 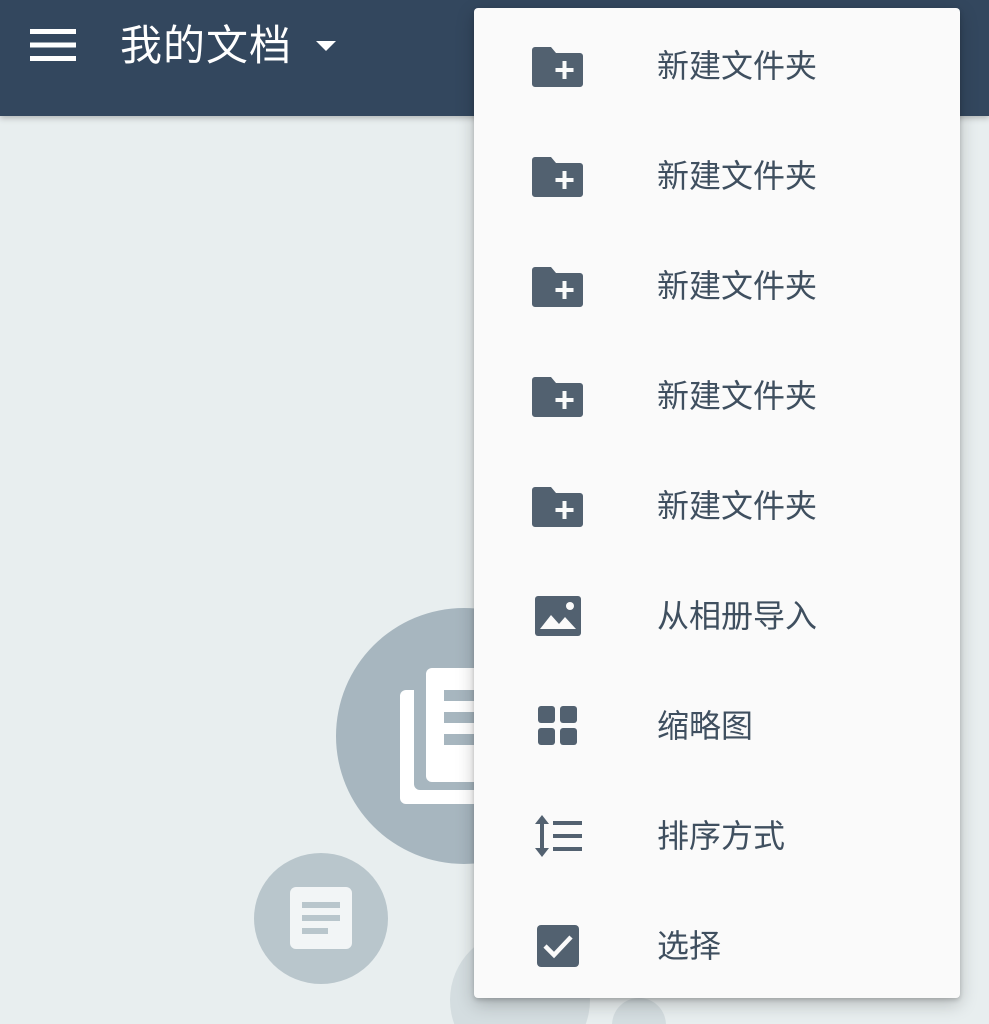 I want to click on folder-selector: 我的文档, so click(x=228, y=46).